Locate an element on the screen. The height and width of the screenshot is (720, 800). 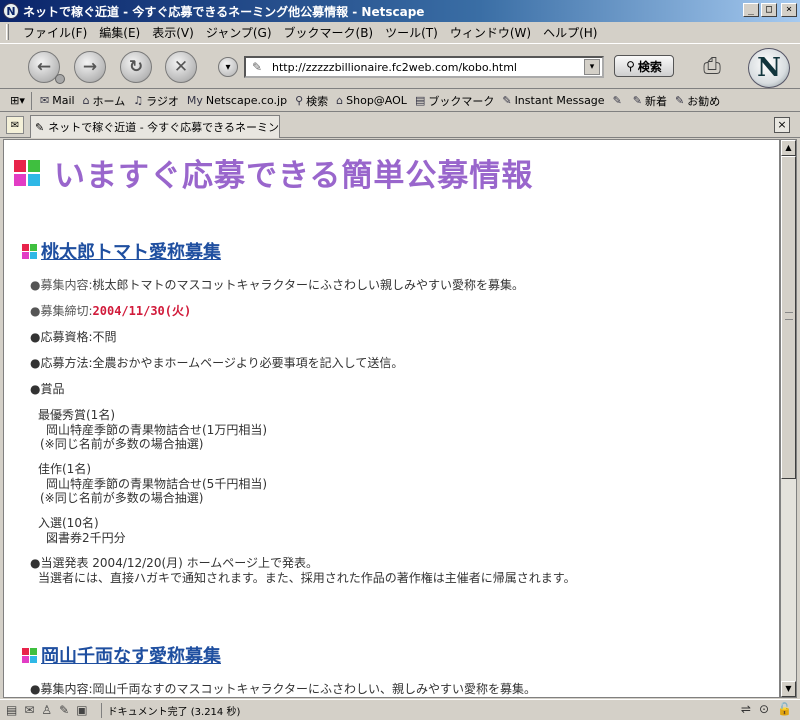
back-arrow-icon: ← is located at coordinates (44, 67).